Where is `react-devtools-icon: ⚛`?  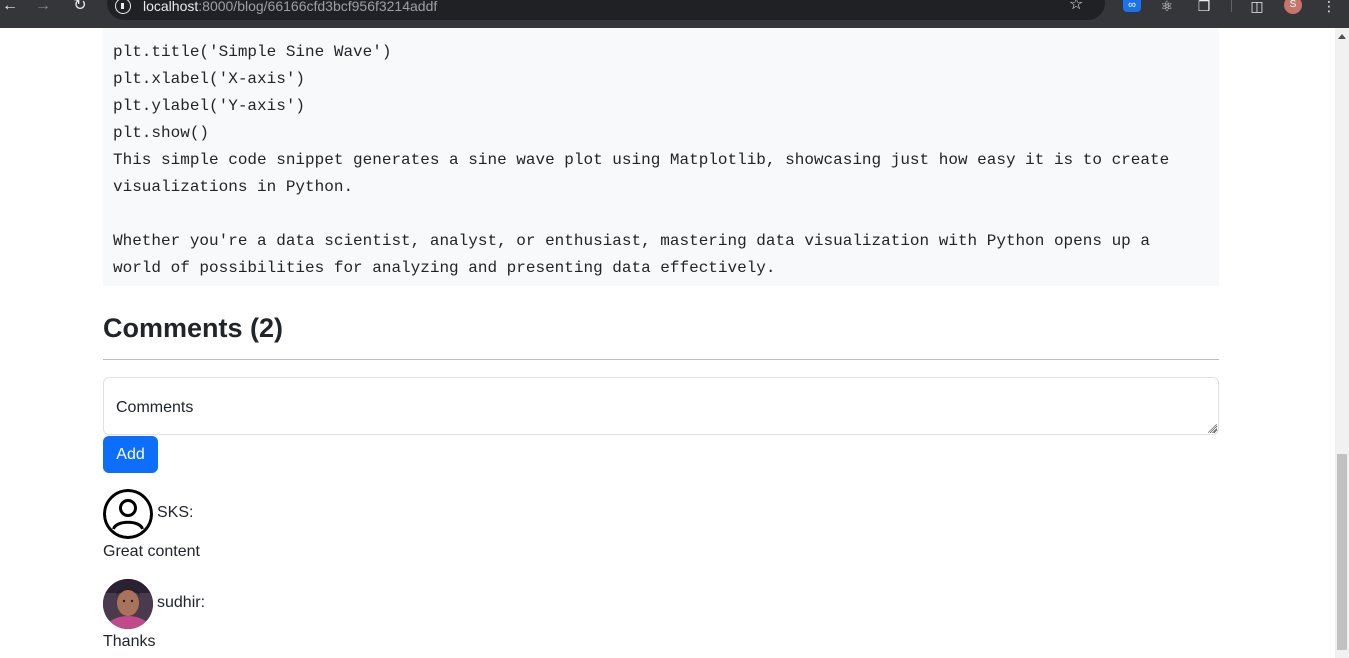
react-devtools-icon: ⚛ is located at coordinates (1167, 7).